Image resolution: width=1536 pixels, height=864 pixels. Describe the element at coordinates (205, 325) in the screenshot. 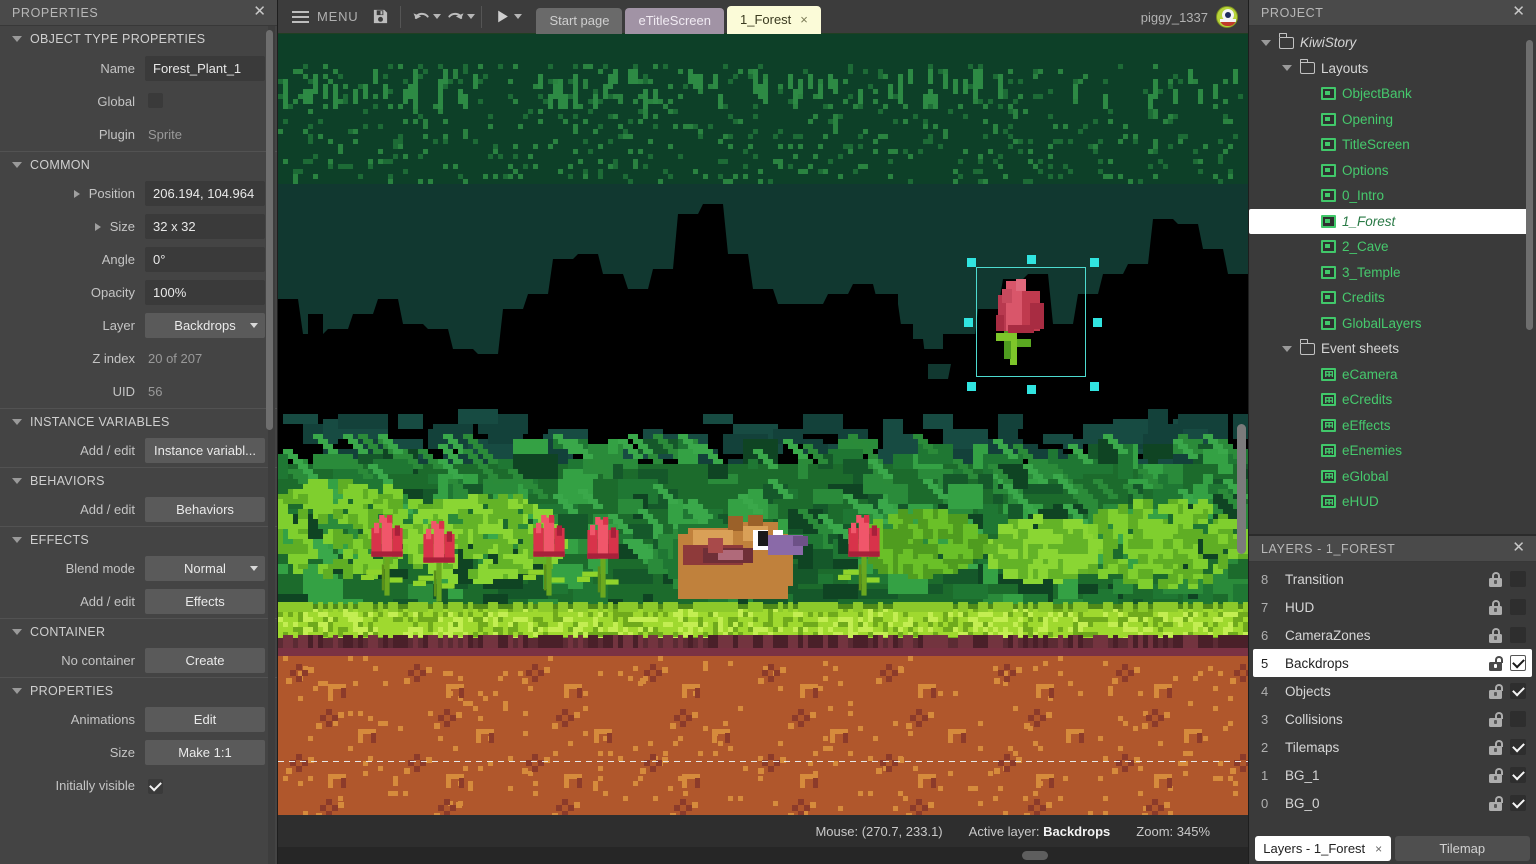

I see `property-dropdown: Backdrops` at that location.